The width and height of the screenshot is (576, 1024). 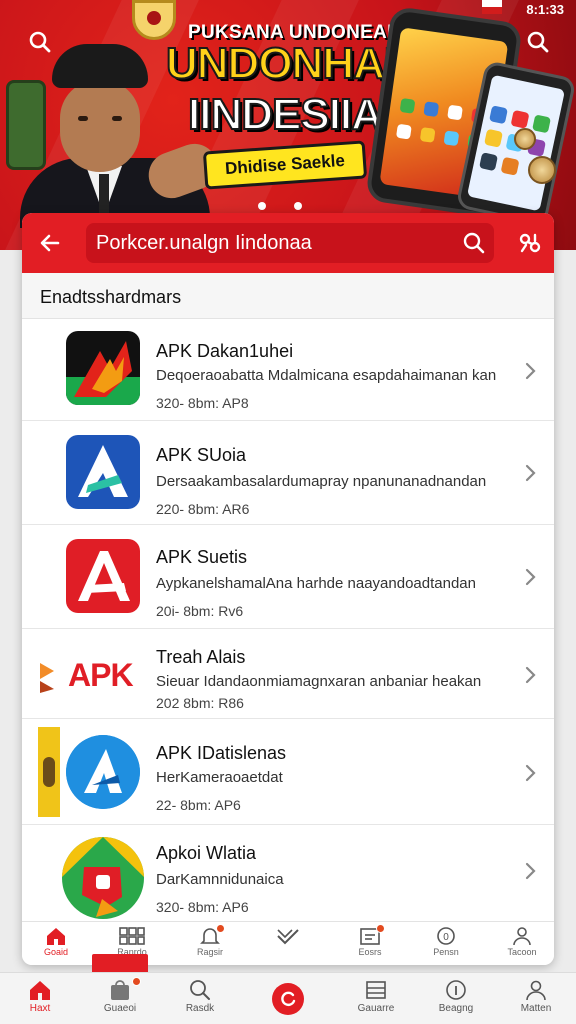 I want to click on app-meta: 202 8bm: R86, so click(x=200, y=703).